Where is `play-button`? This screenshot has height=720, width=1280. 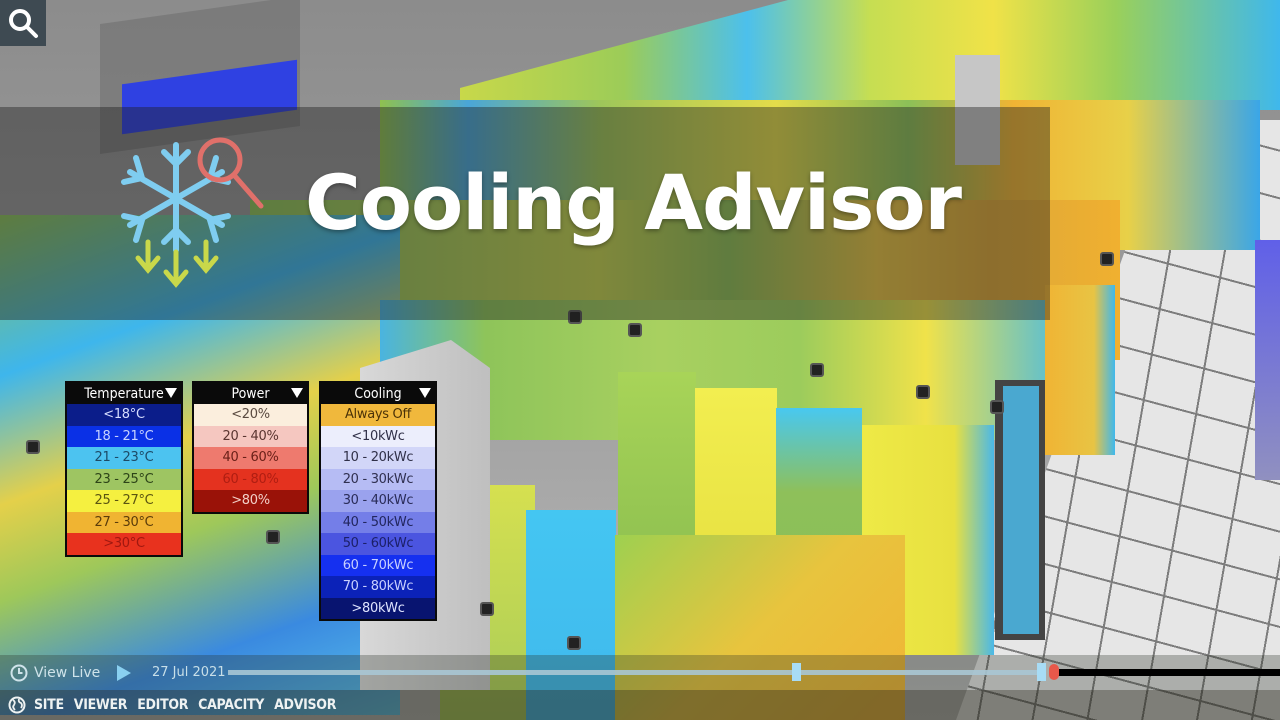
play-button is located at coordinates (124, 672).